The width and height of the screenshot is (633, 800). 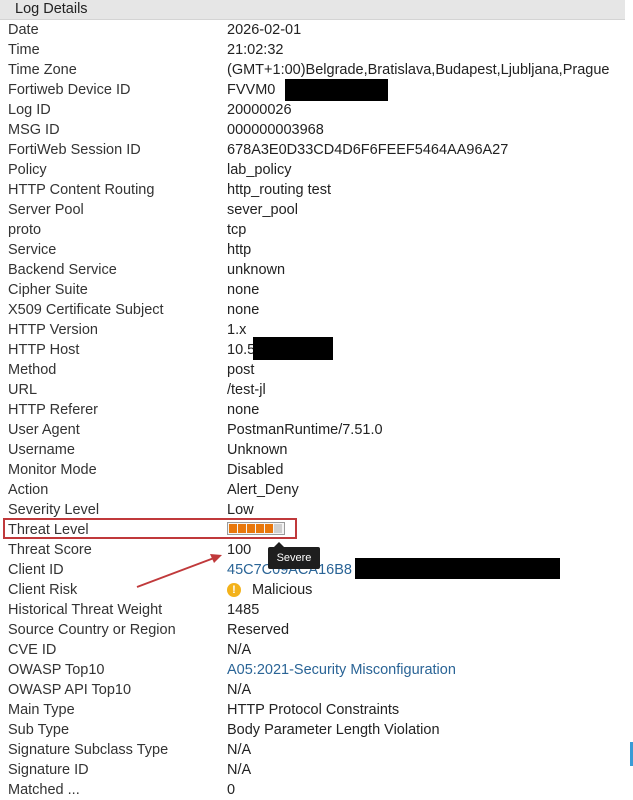 What do you see at coordinates (86, 310) in the screenshot?
I see `row-label: X509 Certificate Subject` at bounding box center [86, 310].